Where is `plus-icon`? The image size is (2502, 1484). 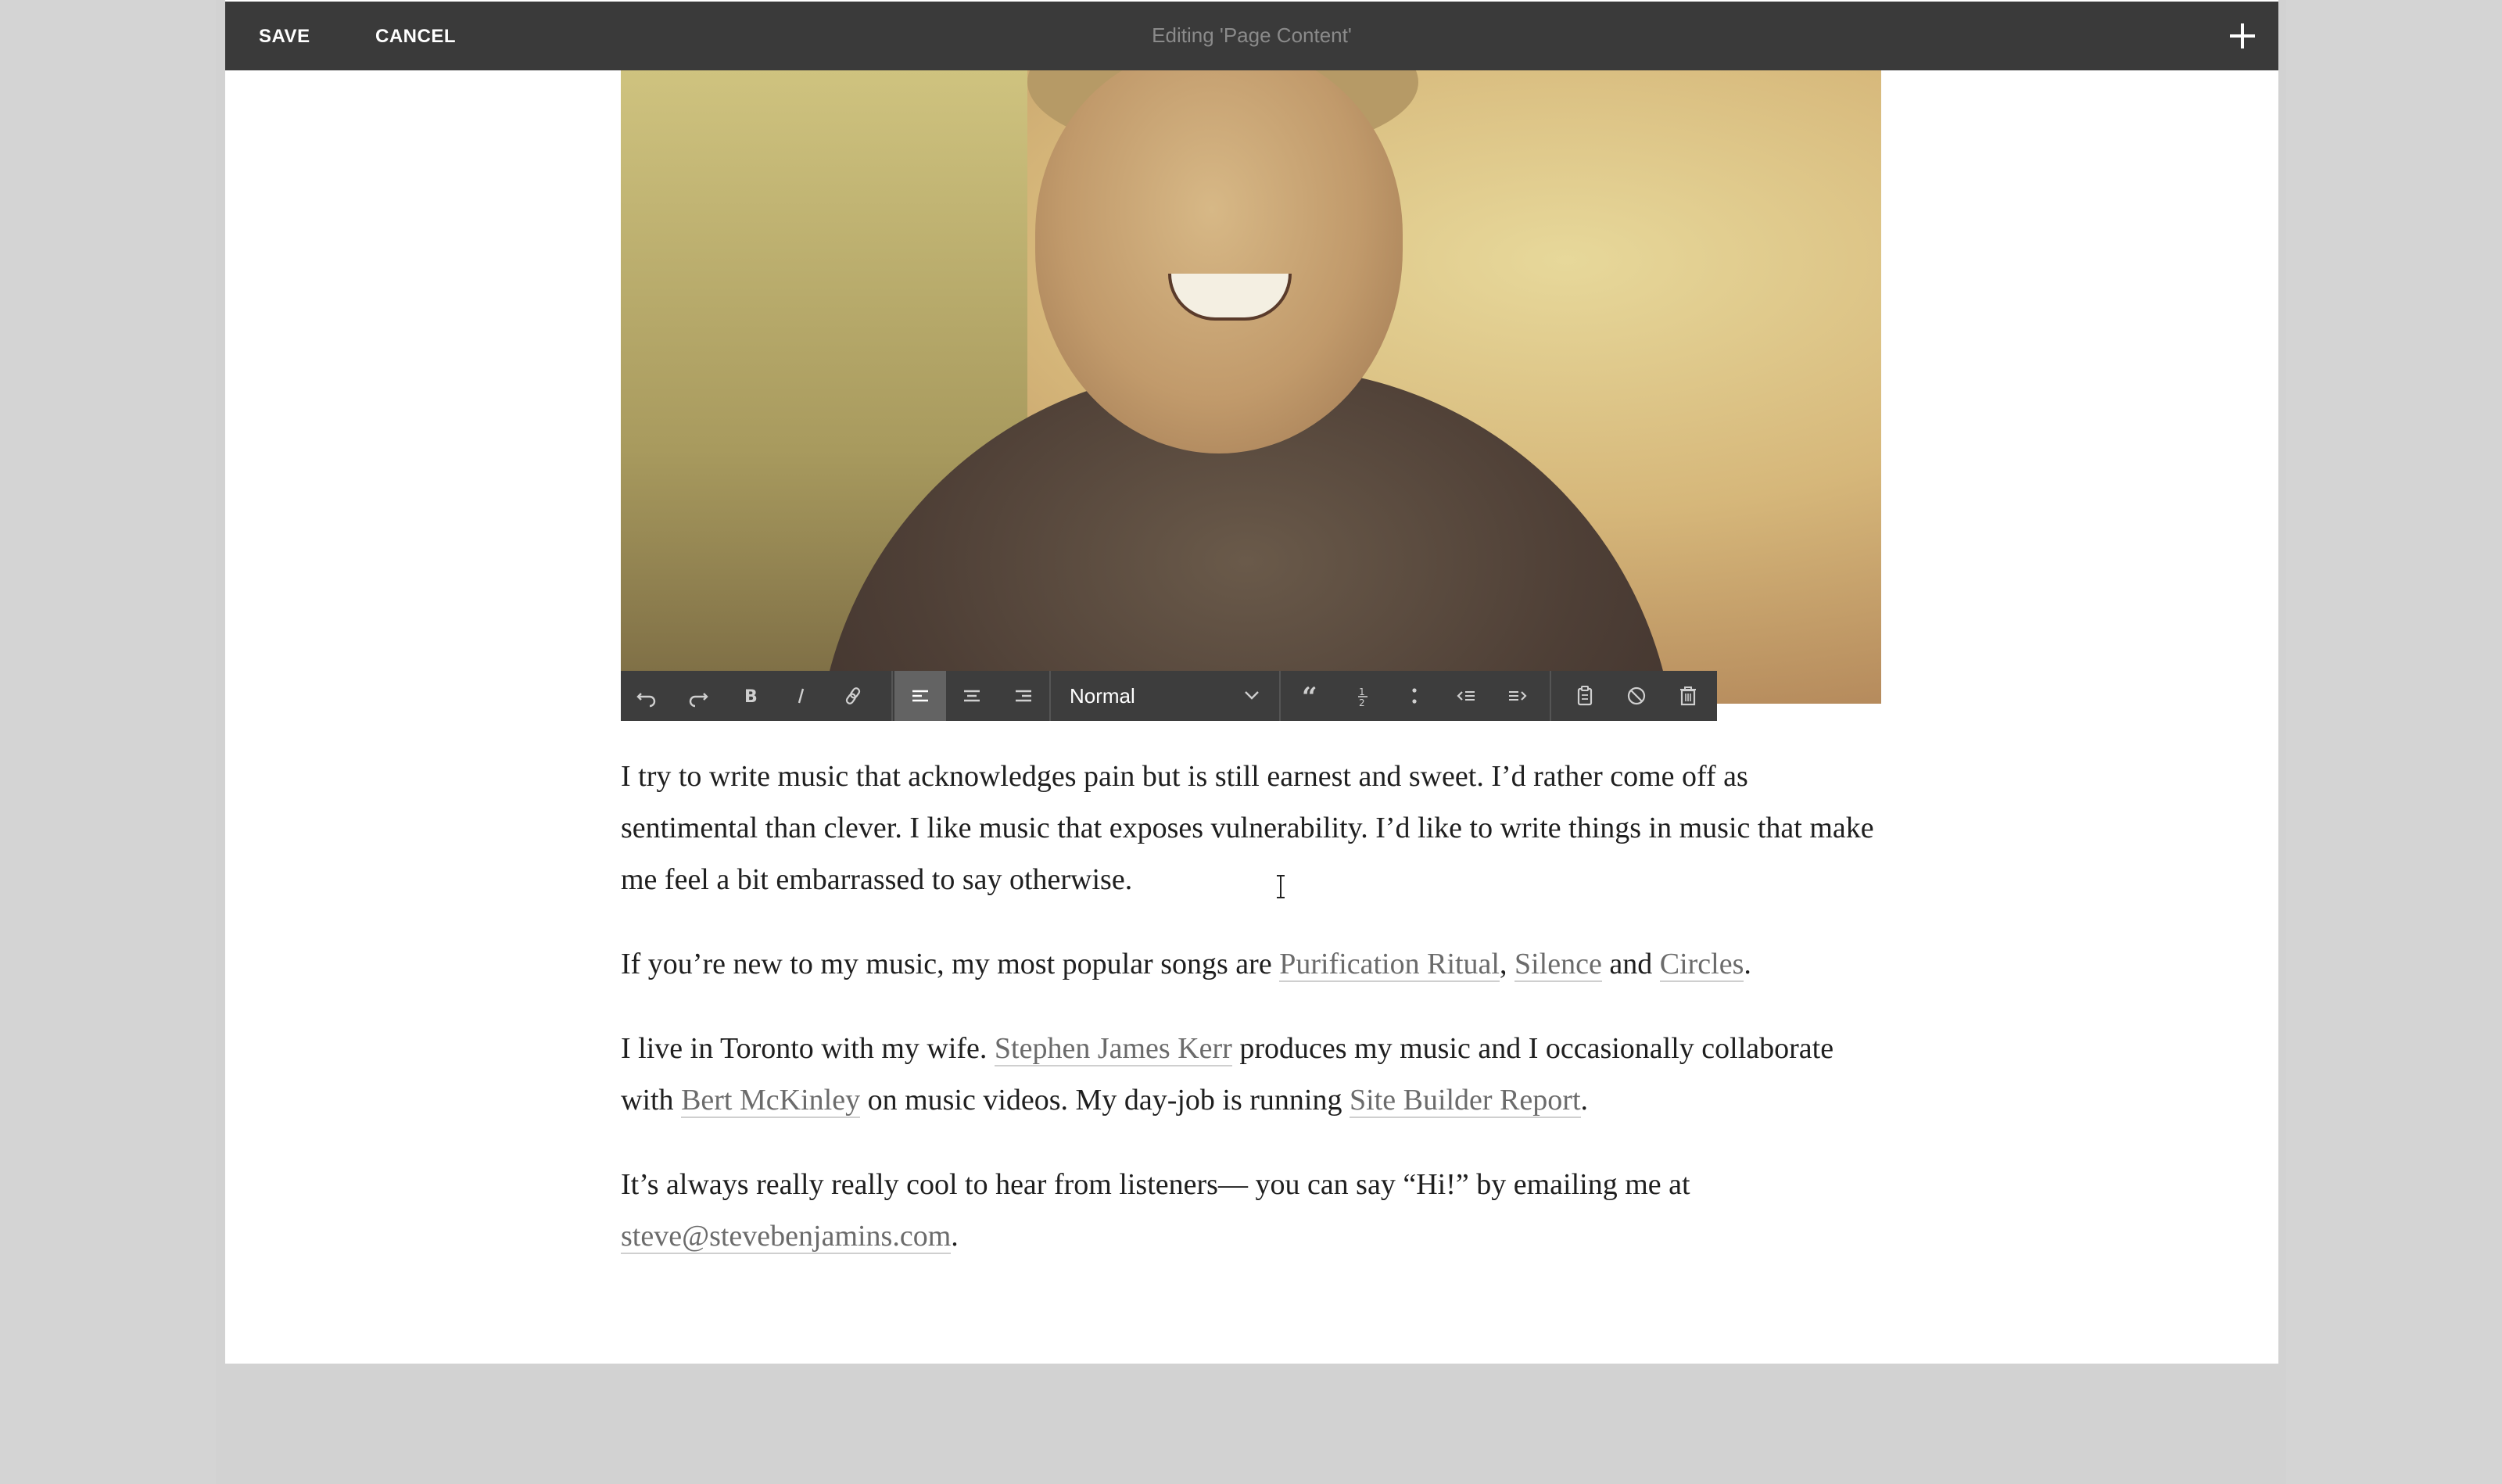 plus-icon is located at coordinates (2242, 36).